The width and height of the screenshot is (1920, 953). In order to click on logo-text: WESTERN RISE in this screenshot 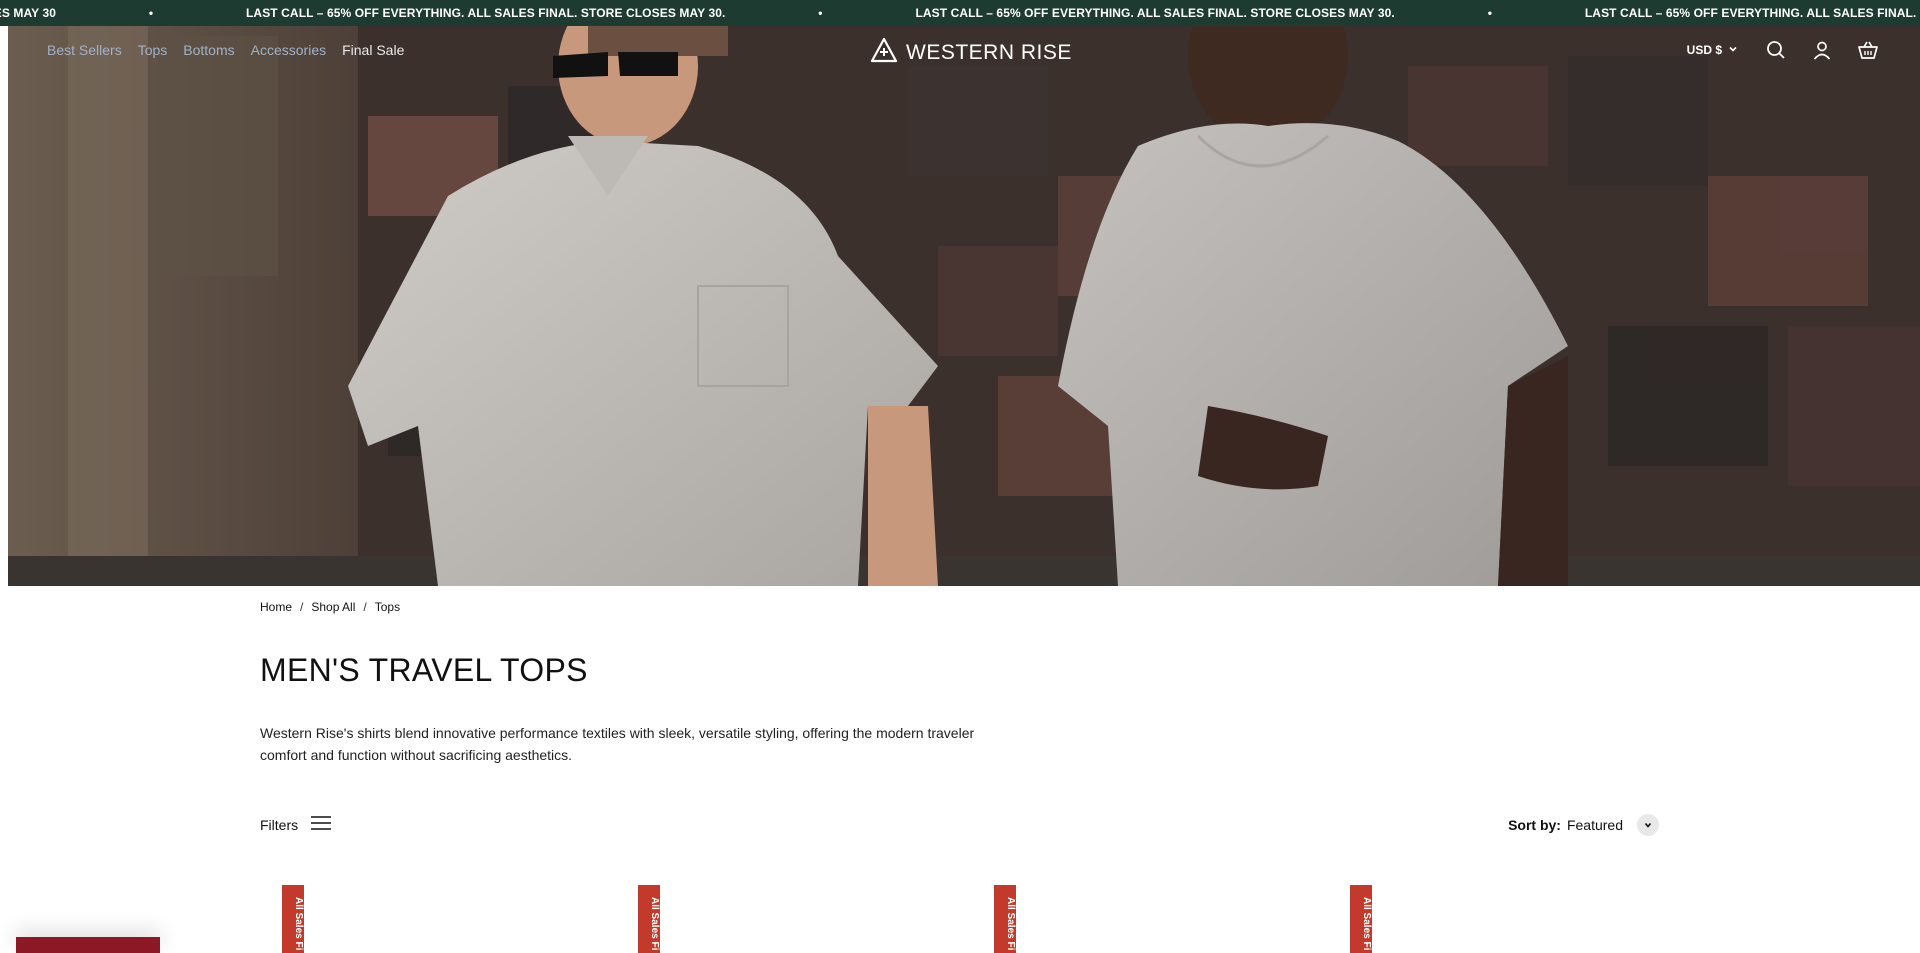, I will do `click(989, 52)`.